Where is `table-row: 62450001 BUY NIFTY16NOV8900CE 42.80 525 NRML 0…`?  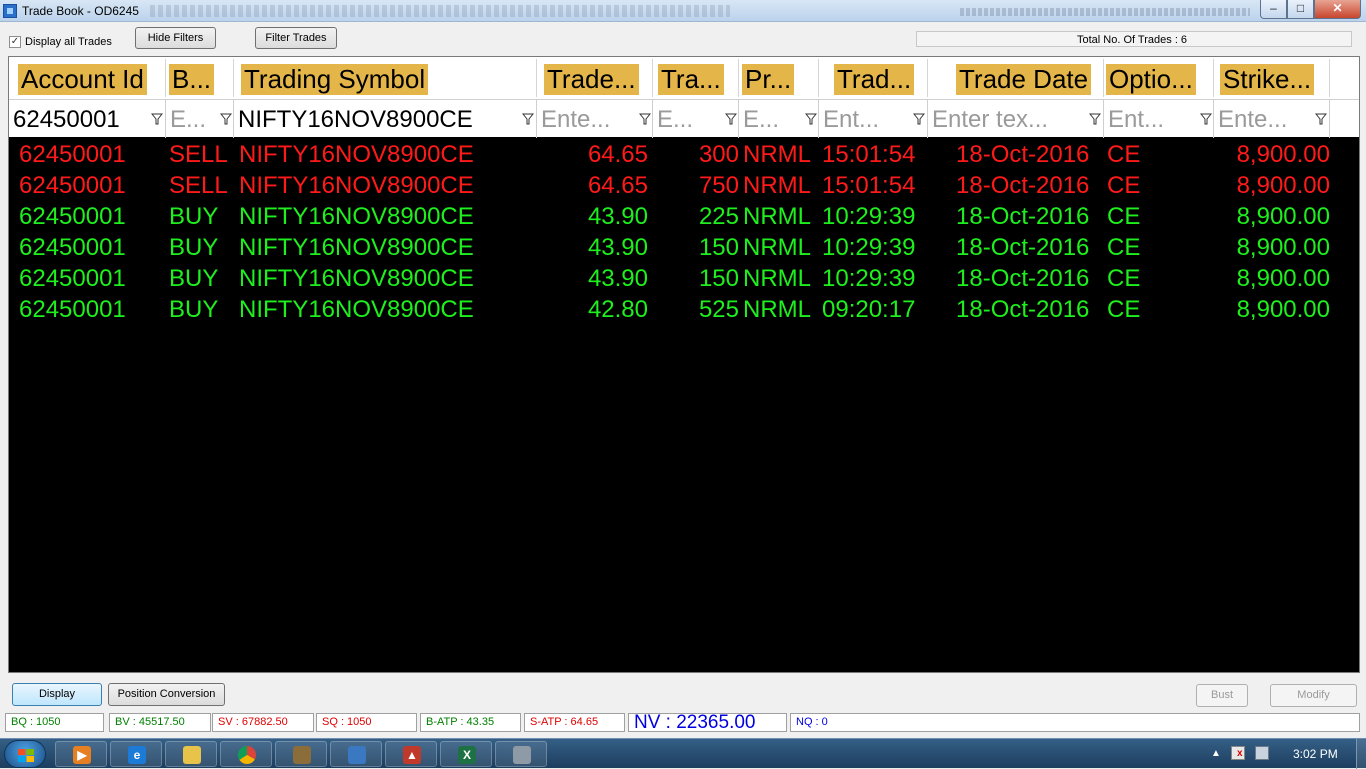
table-row: 62450001 BUY NIFTY16NOV8900CE 42.80 525 NRML 0… is located at coordinates (684, 309).